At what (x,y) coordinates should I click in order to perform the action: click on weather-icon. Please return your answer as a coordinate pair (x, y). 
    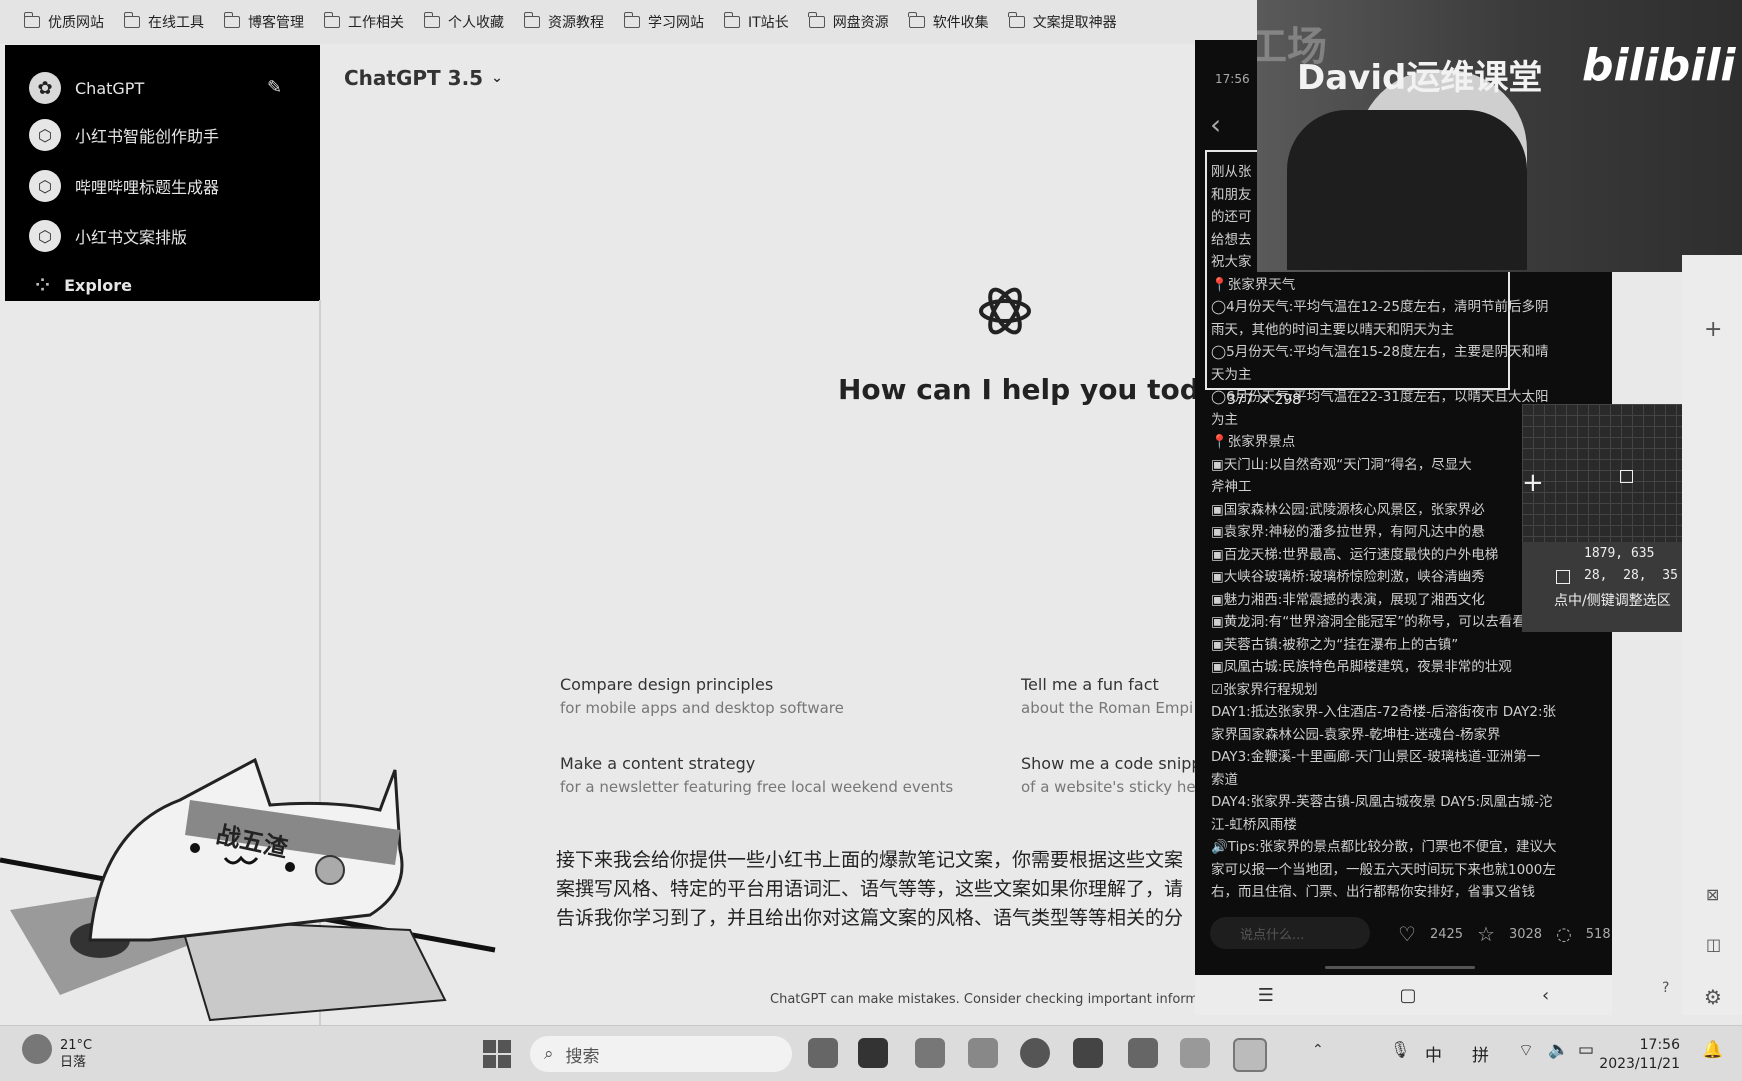
    Looking at the image, I should click on (37, 1049).